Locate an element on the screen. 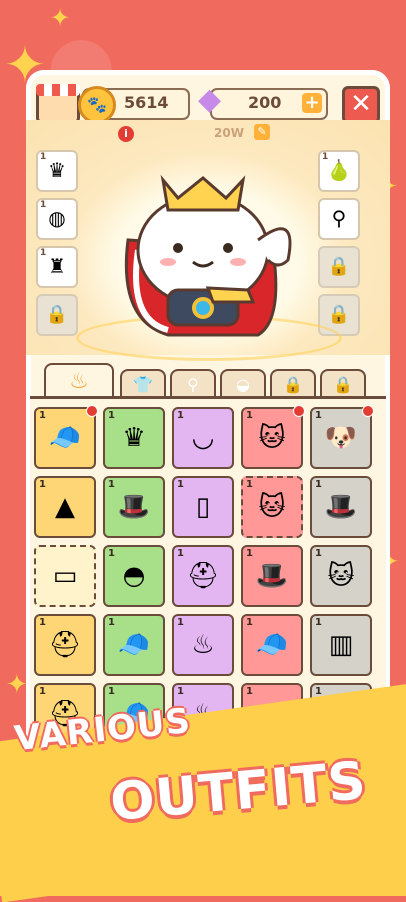 The width and height of the screenshot is (406, 902). equip-slot: 1 🍐 is located at coordinates (339, 171).